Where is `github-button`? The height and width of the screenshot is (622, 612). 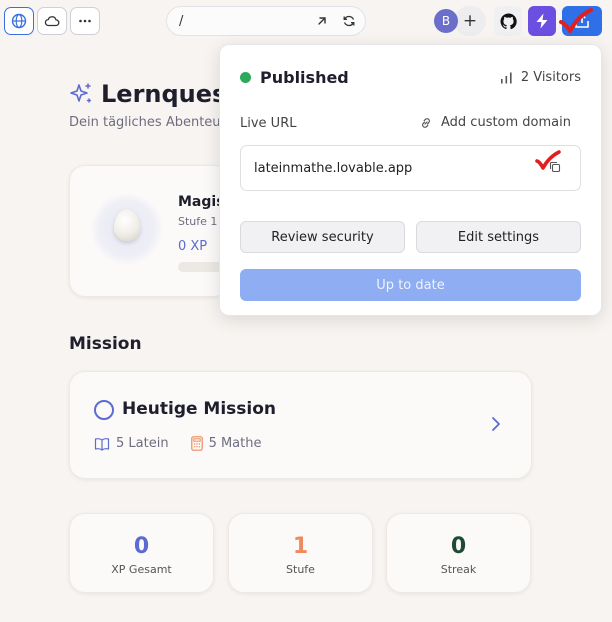 github-button is located at coordinates (508, 21).